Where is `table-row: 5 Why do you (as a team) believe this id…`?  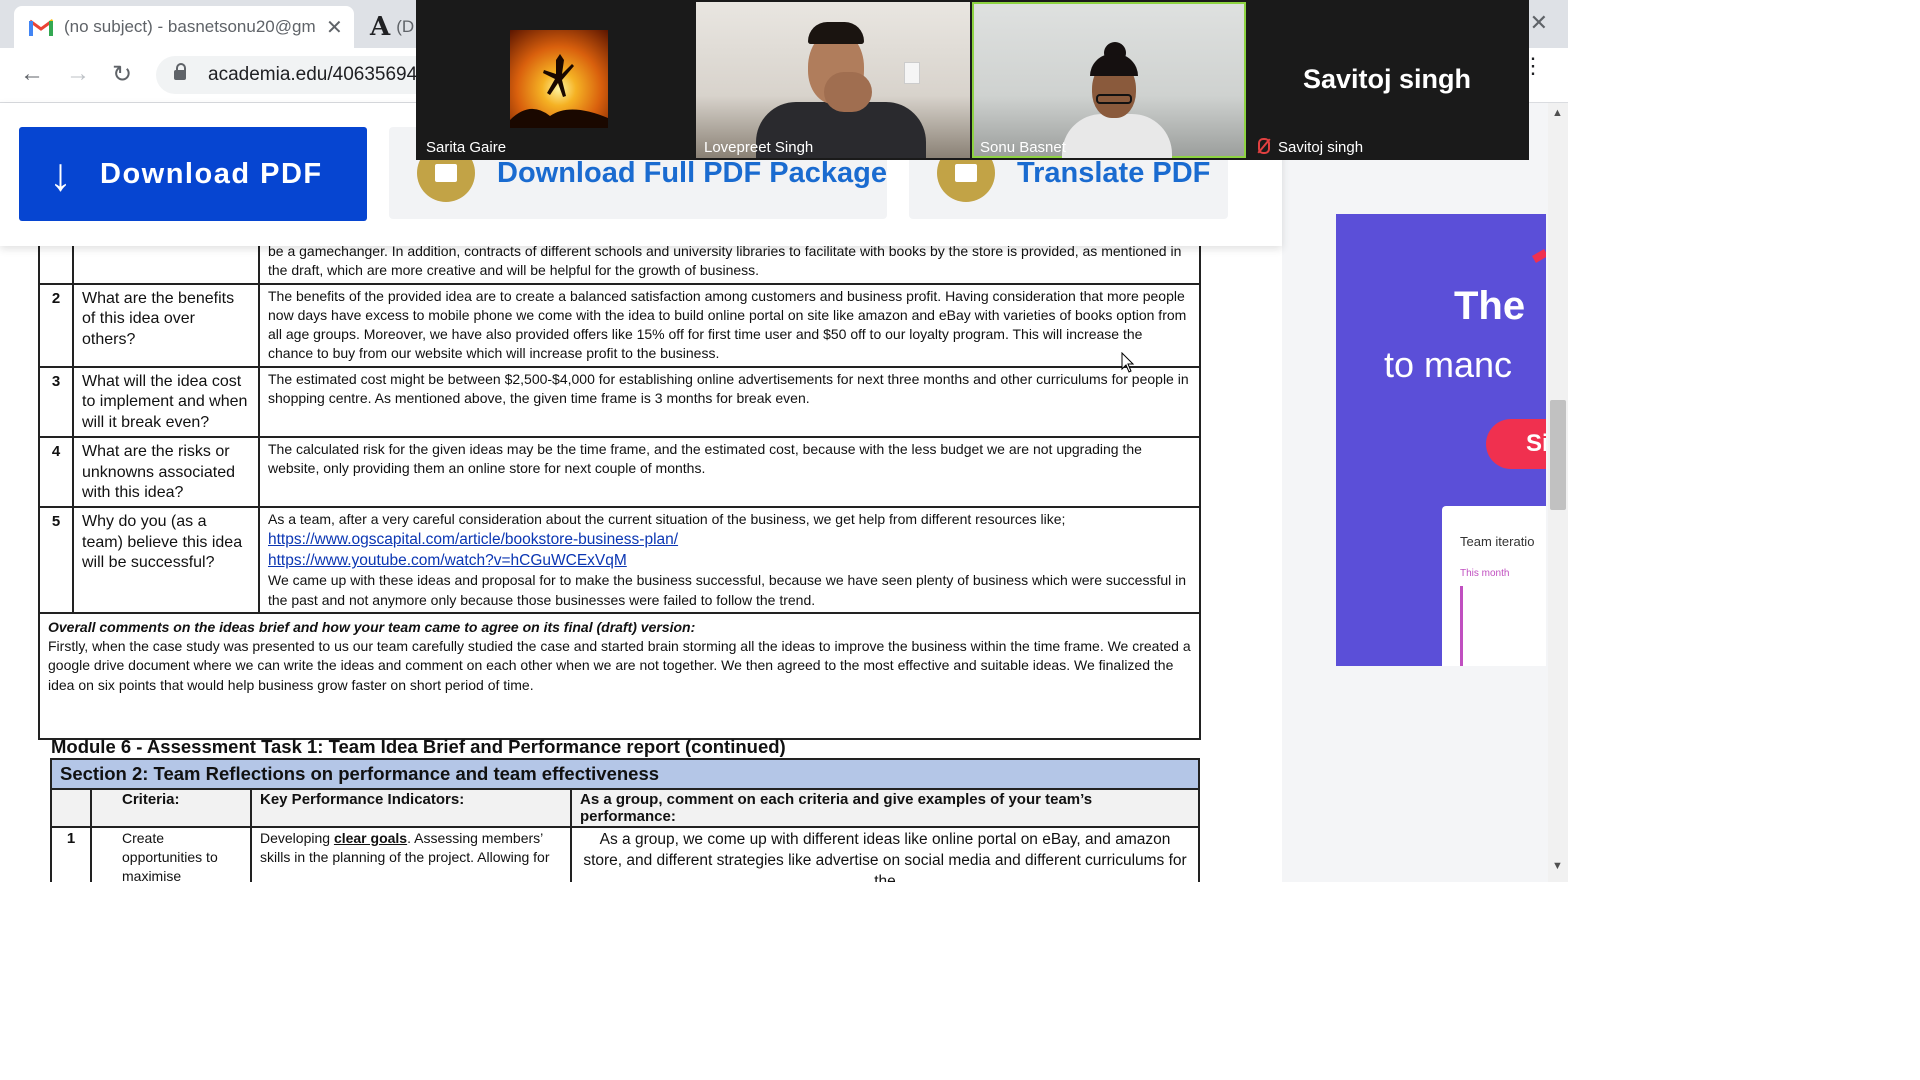
table-row: 5 Why do you (as a team) believe this id… is located at coordinates (619, 560).